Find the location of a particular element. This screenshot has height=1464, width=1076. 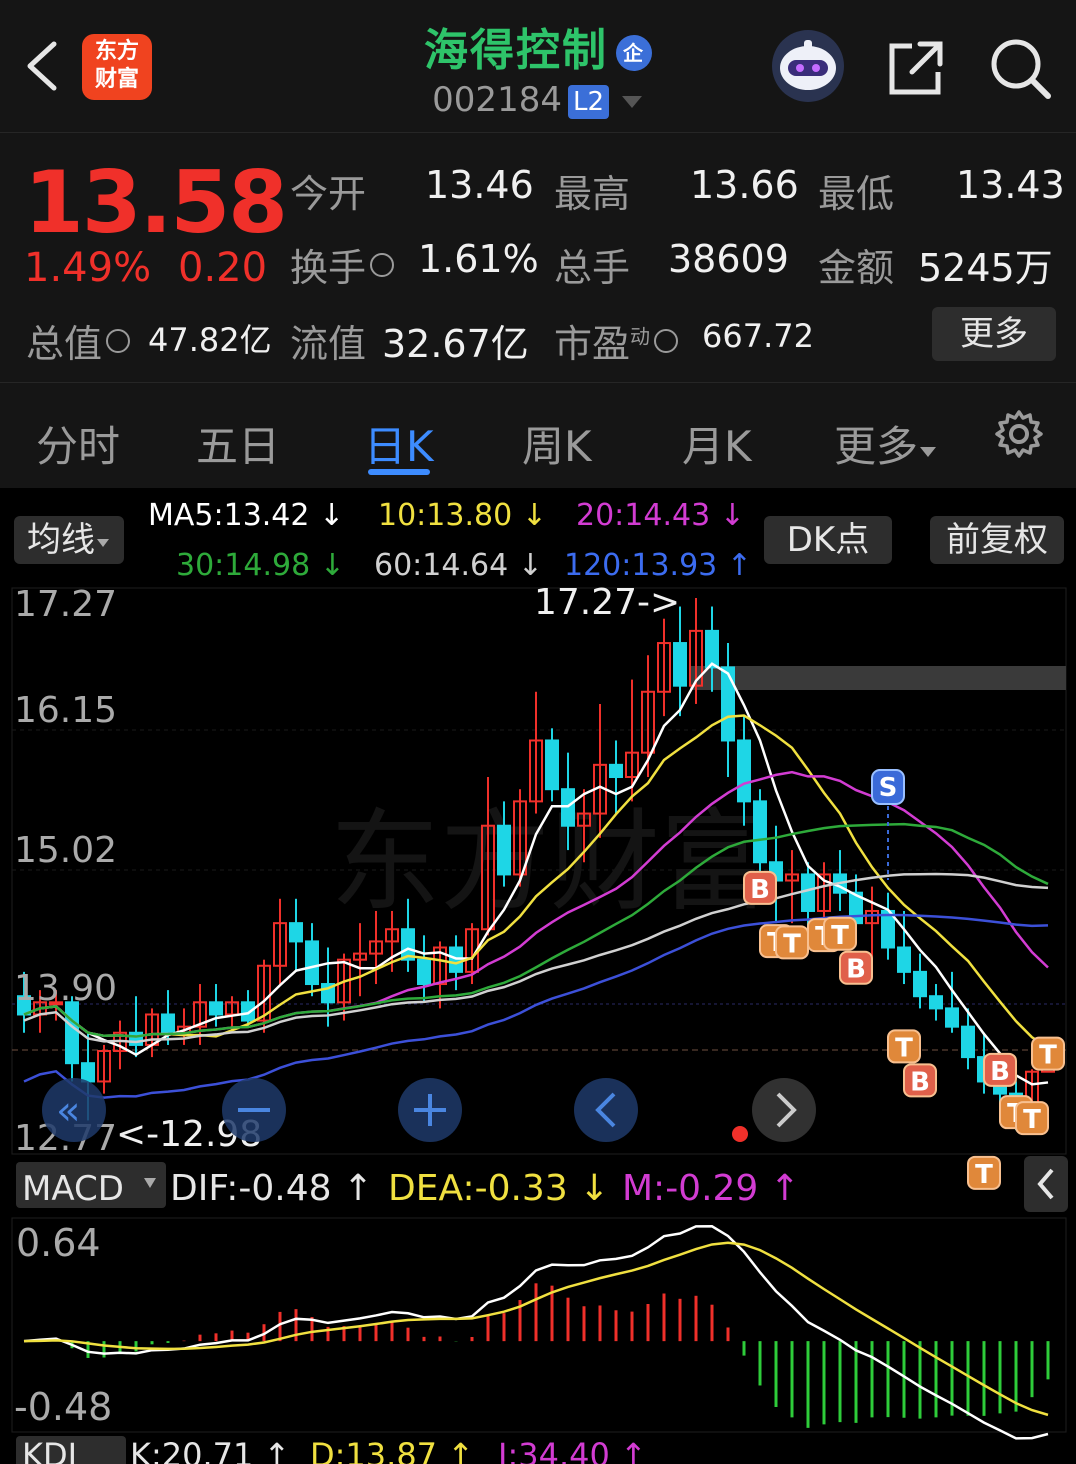

next-button is located at coordinates (784, 1110).